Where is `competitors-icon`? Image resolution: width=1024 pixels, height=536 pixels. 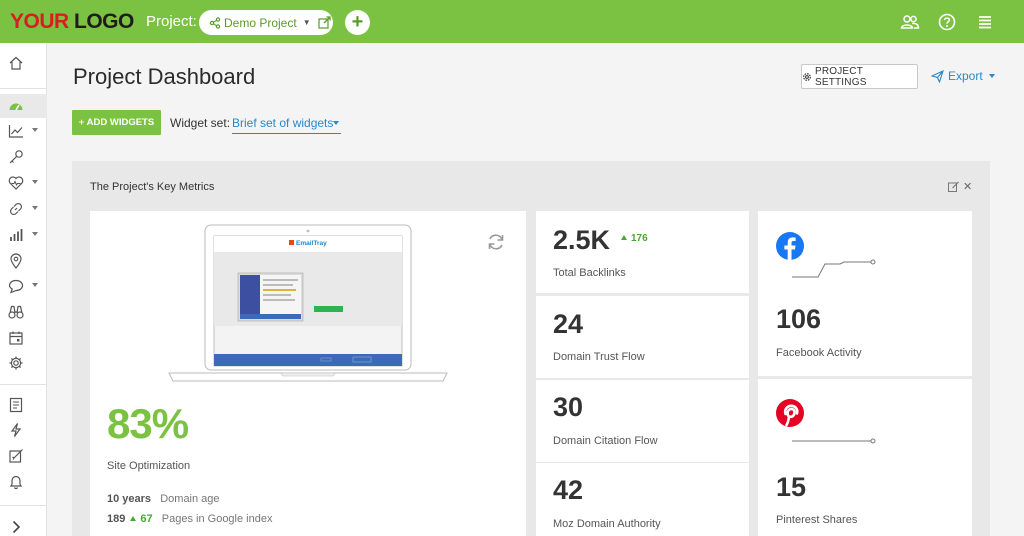
competitors-icon is located at coordinates (16, 312).